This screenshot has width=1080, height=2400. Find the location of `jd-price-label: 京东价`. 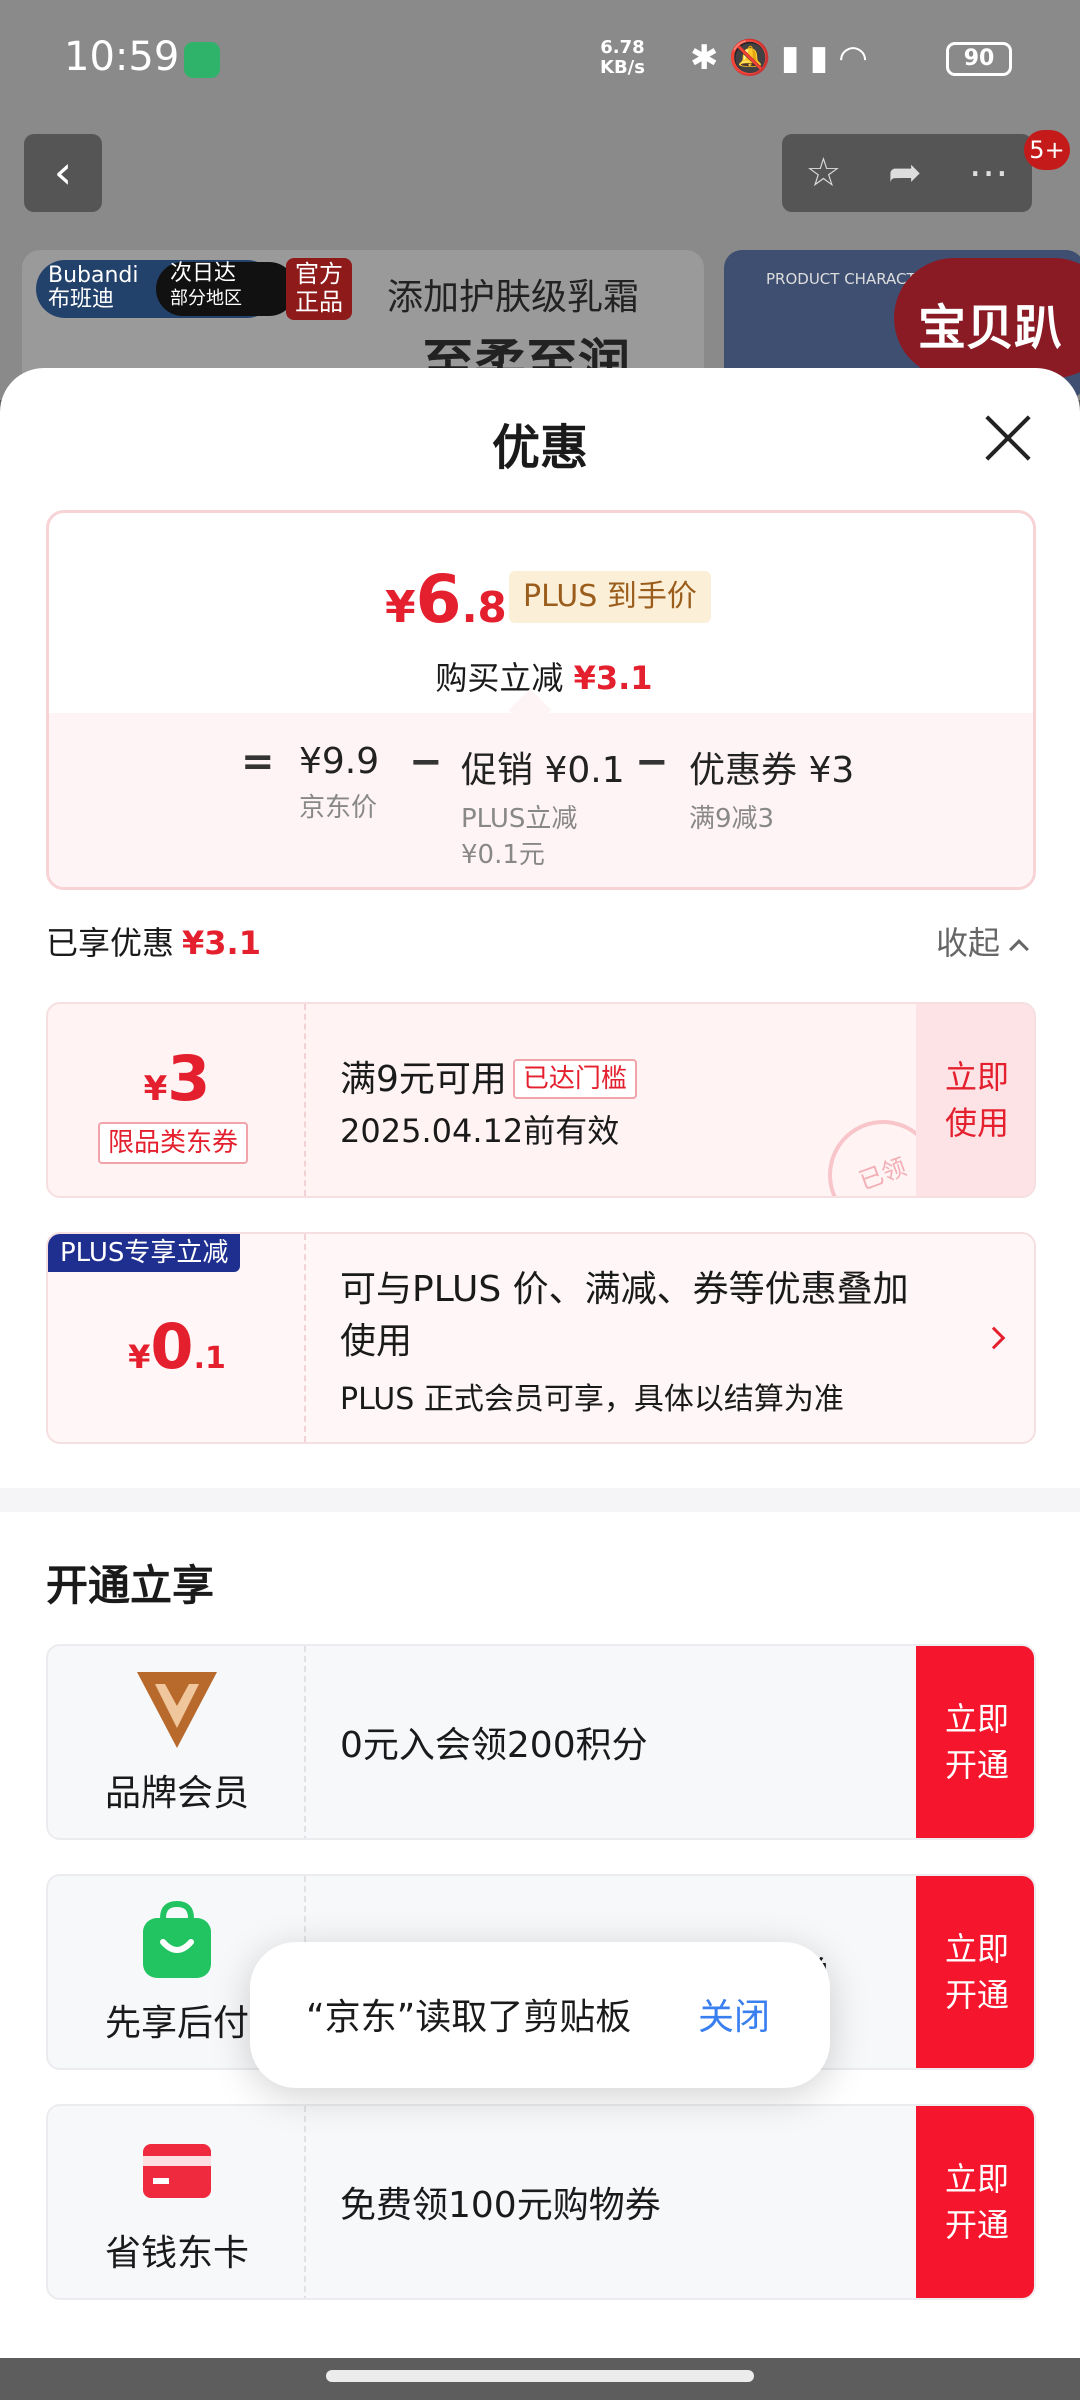

jd-price-label: 京东价 is located at coordinates (338, 808).